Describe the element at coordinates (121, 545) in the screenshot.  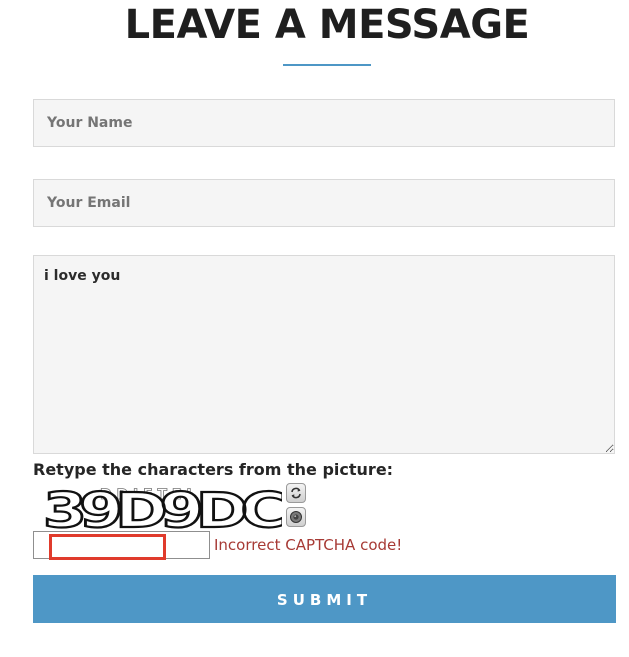
I see `captcha-input` at that location.